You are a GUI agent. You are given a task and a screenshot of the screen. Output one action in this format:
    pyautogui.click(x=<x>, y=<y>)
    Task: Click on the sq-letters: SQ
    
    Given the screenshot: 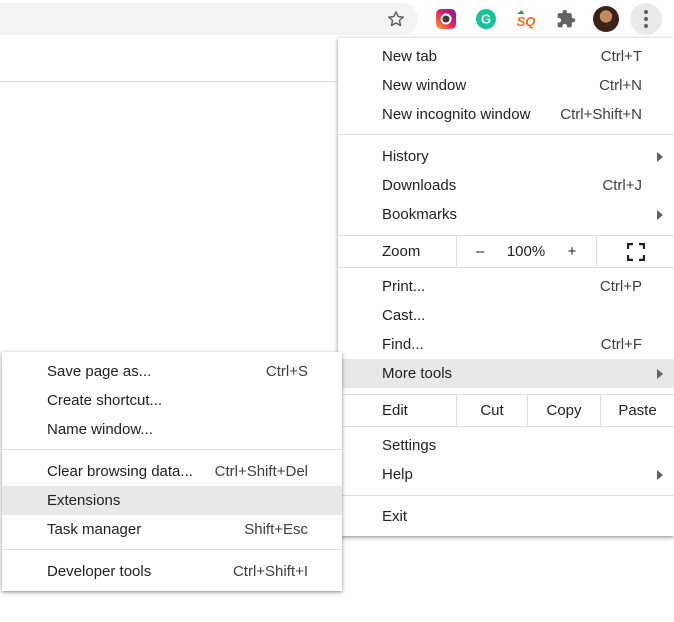 What is the action you would take?
    pyautogui.click(x=526, y=21)
    